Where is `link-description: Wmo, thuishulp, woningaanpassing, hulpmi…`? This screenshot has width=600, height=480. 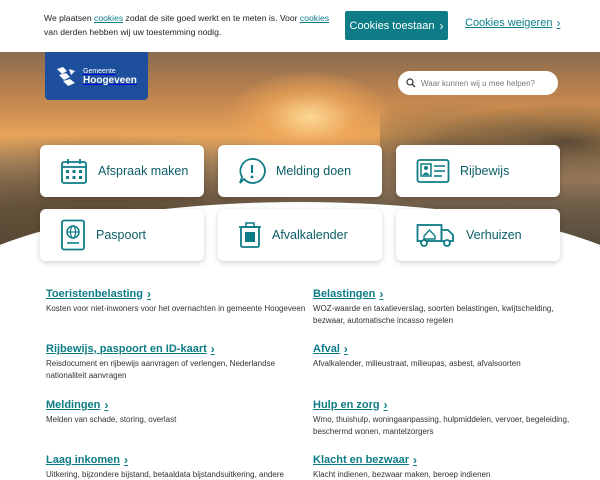 link-description: Wmo, thuishulp, woningaanpassing, hulpmi… is located at coordinates (441, 425).